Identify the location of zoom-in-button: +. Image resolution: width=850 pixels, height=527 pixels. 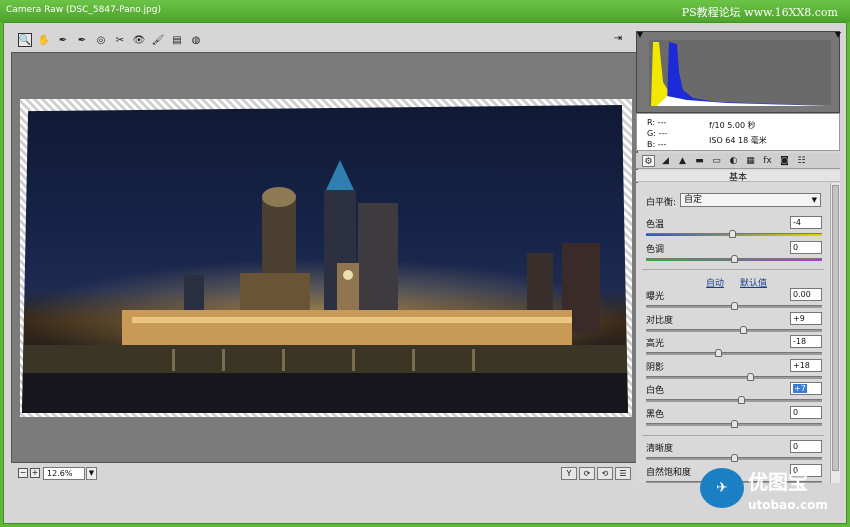
(35, 473).